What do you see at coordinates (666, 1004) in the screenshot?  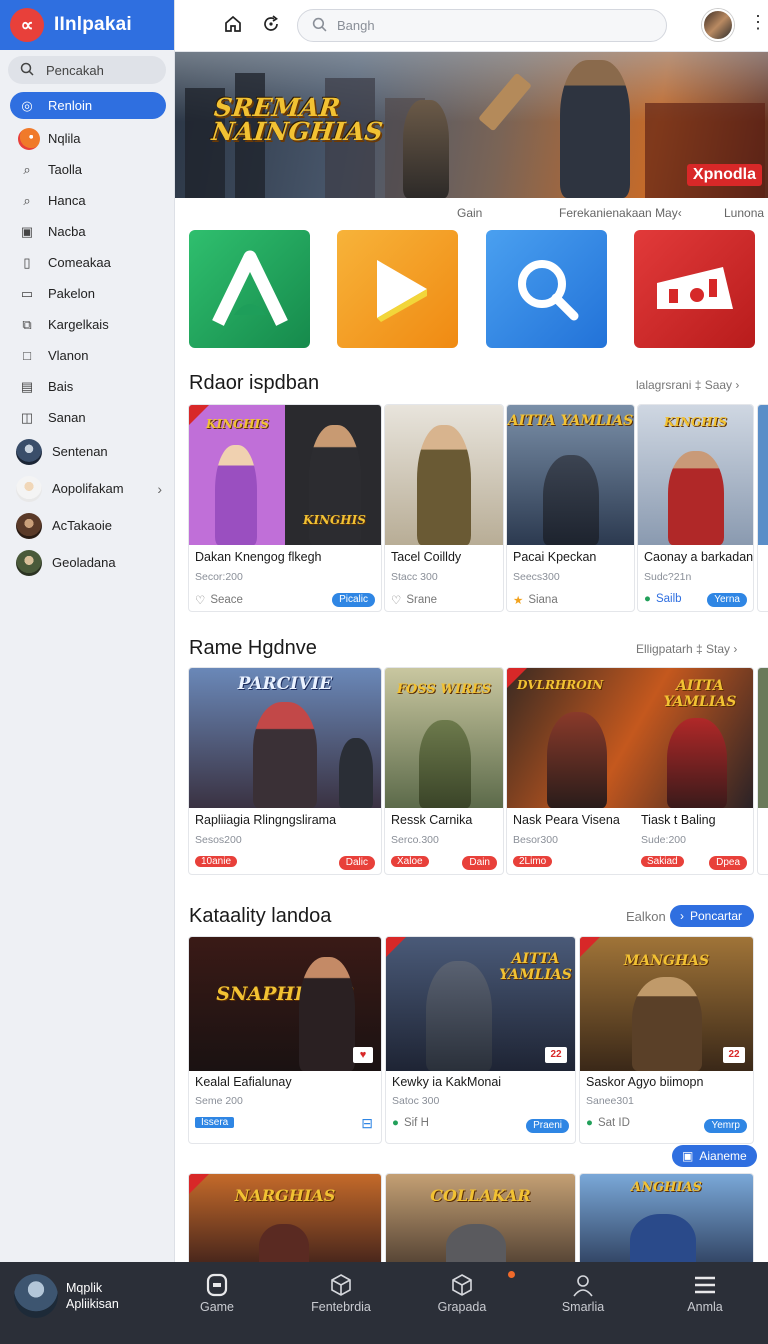 I see `card-artwork: MANGHAS 22` at bounding box center [666, 1004].